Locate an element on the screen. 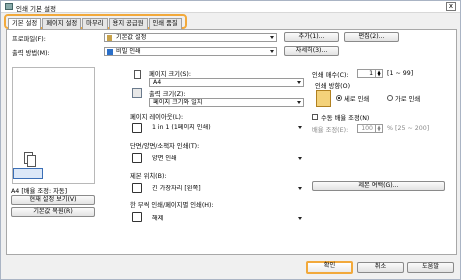  confidential-print-icon is located at coordinates (110, 52).